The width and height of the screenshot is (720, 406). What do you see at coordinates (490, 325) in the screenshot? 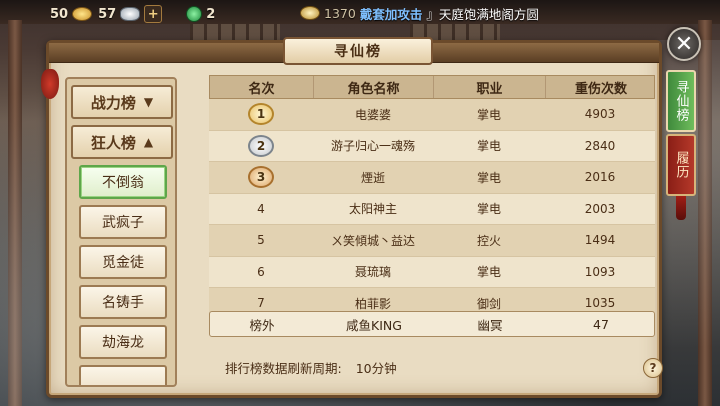
I see `my-job-cell: 幽冥` at bounding box center [490, 325].